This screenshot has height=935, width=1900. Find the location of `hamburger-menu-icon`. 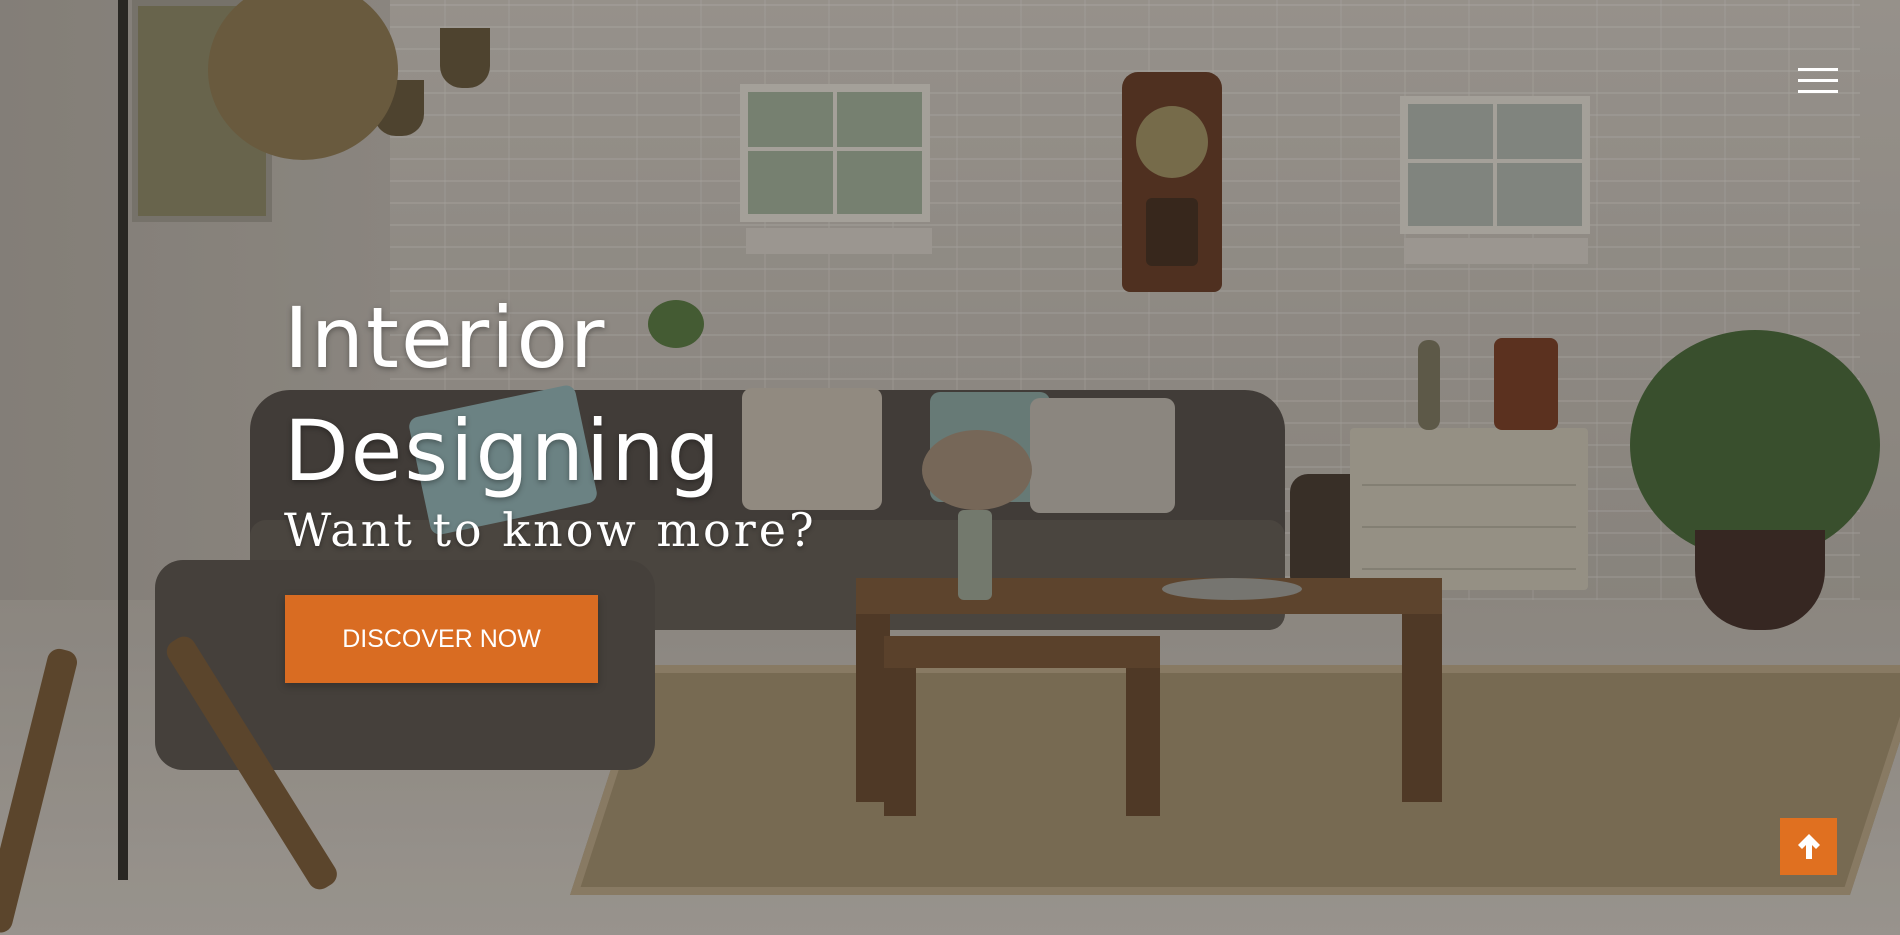

hamburger-menu-icon is located at coordinates (1818, 81).